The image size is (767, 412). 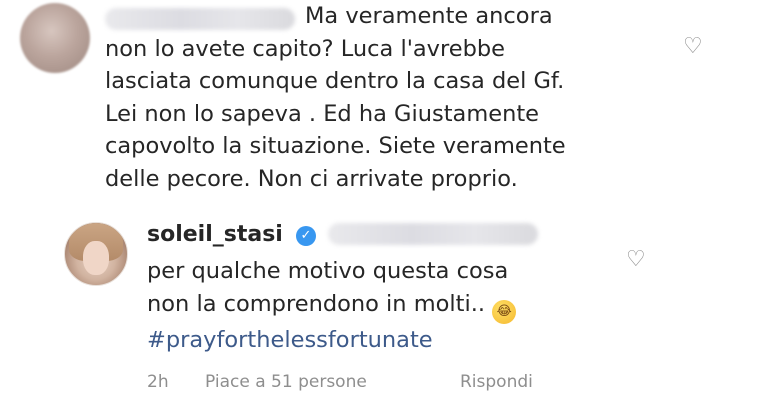 What do you see at coordinates (504, 311) in the screenshot?
I see `laughing-emoji-icon: 😂` at bounding box center [504, 311].